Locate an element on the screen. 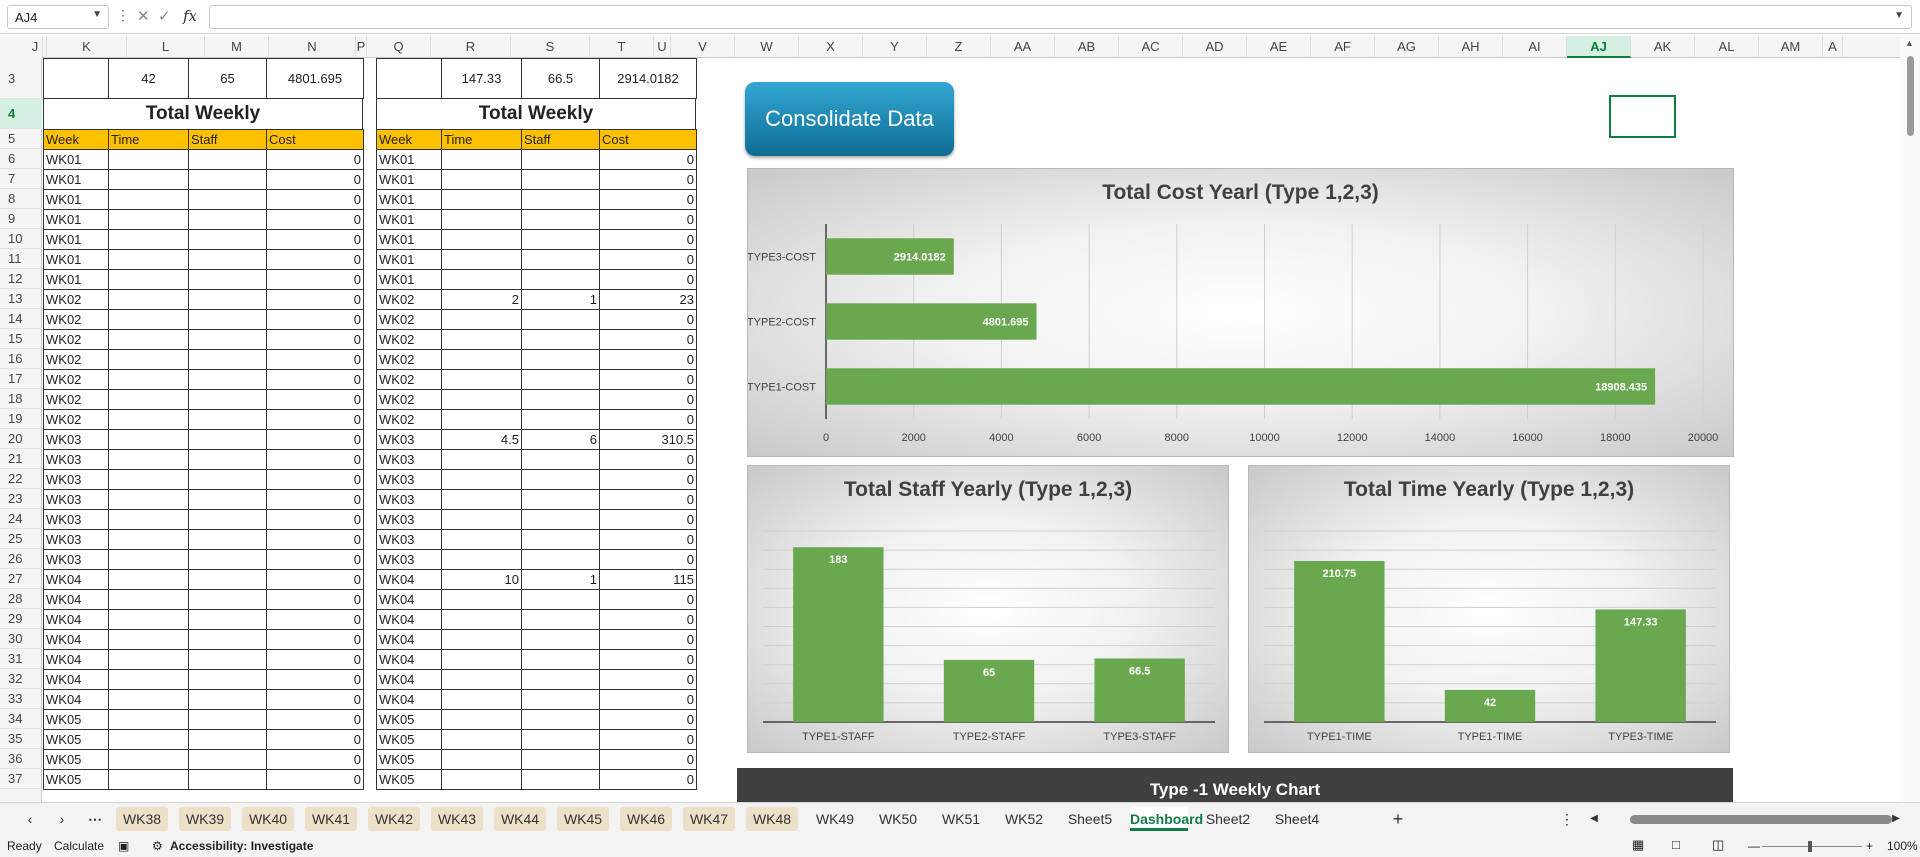  table-cell: 115 is located at coordinates (648, 579).